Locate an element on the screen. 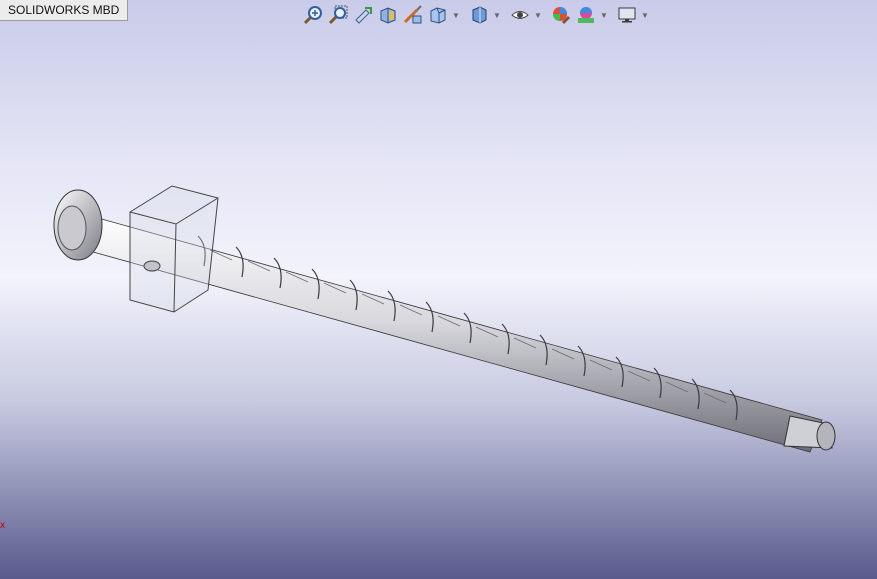 The width and height of the screenshot is (877, 579). transparent-nut-block is located at coordinates (174, 249).